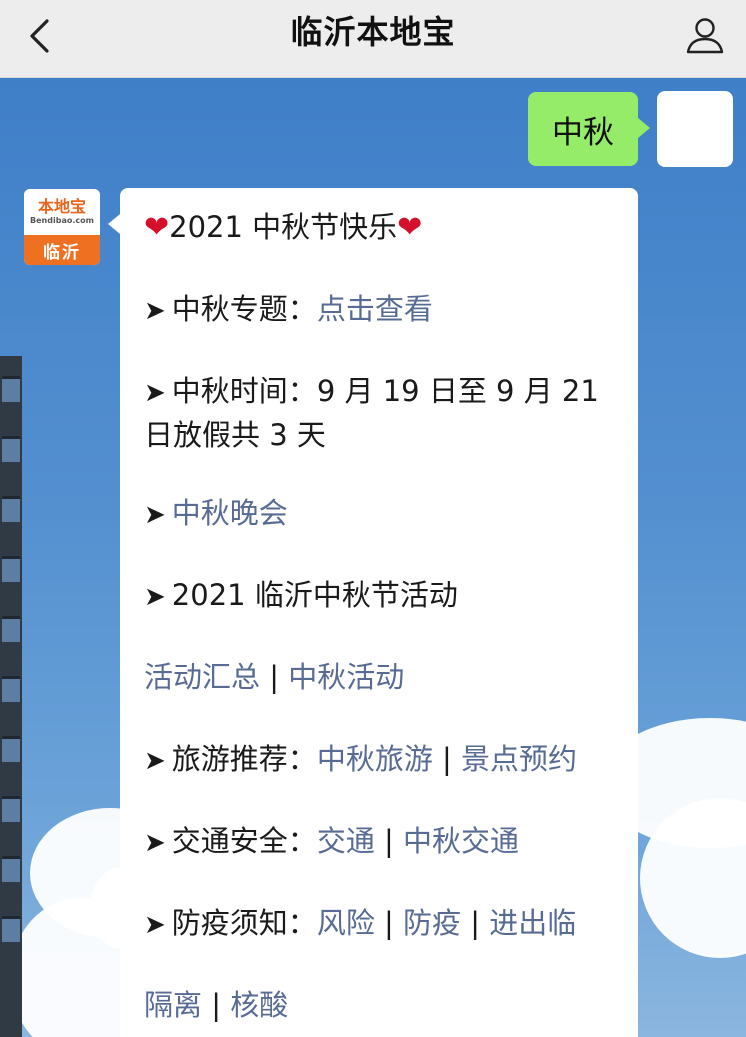 Image resolution: width=746 pixels, height=1037 pixels. Describe the element at coordinates (432, 923) in the screenshot. I see `epidemic-prevention-link: 防疫` at that location.